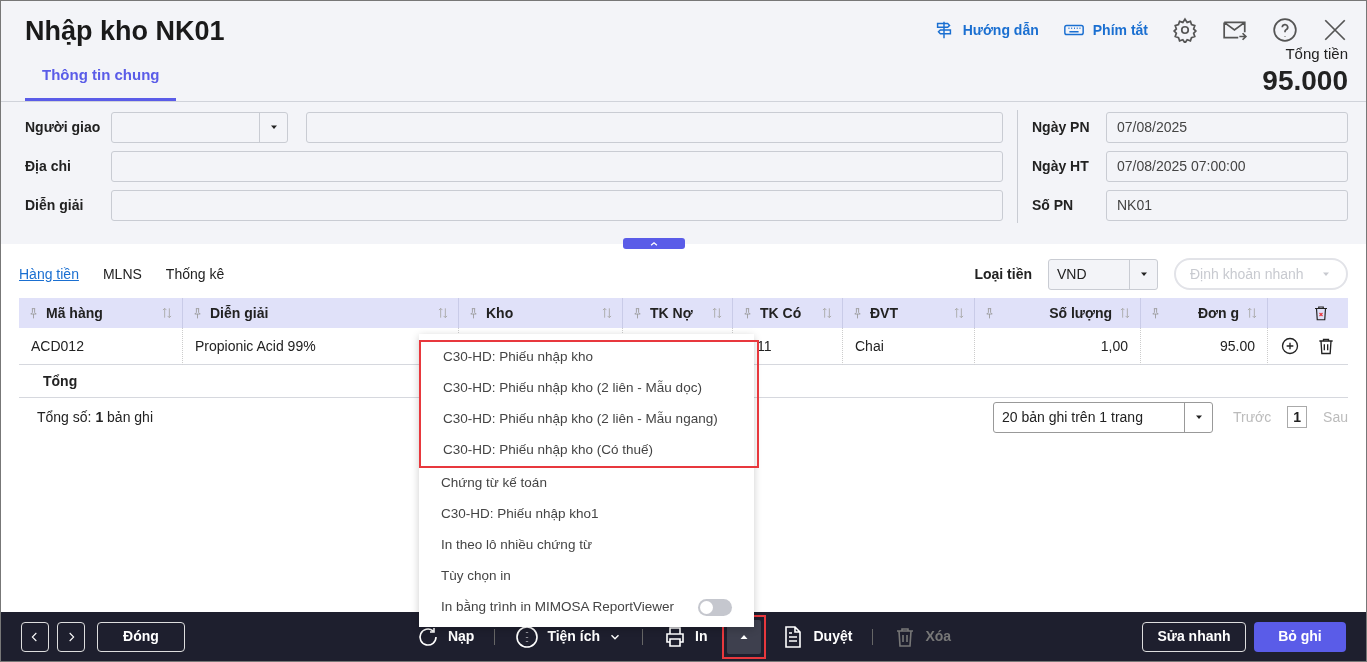  I want to click on field-label: Diễn giải, so click(55, 205).